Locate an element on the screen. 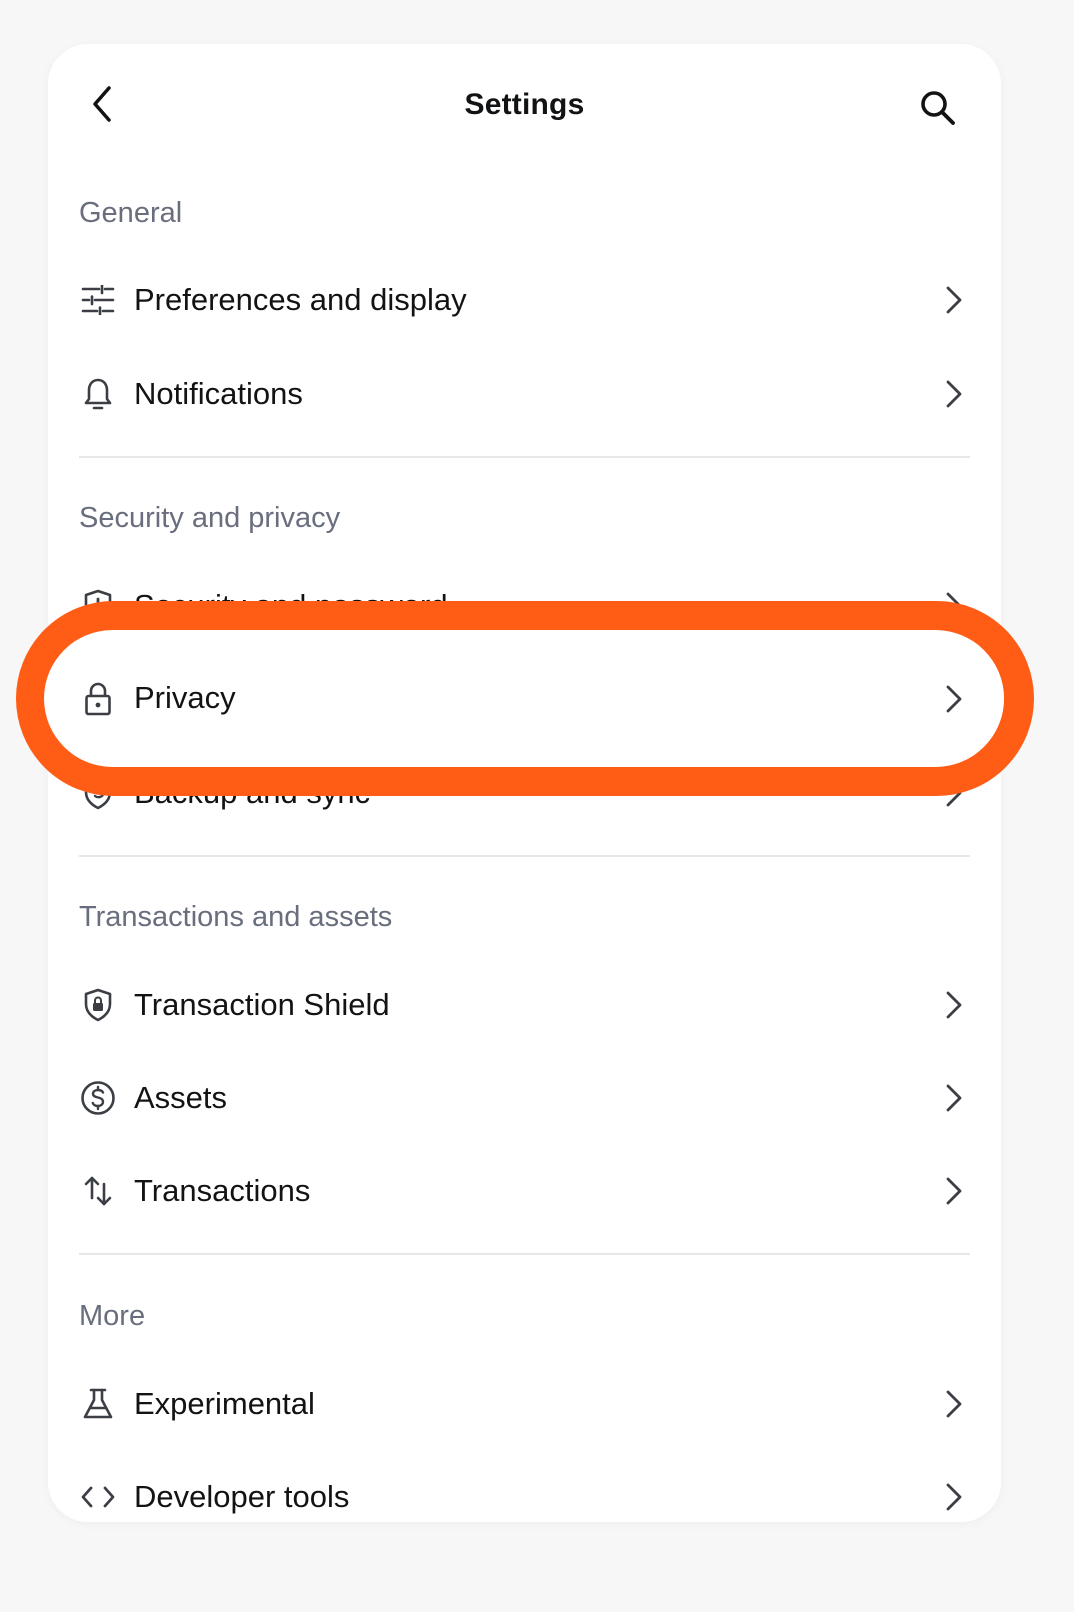 The width and height of the screenshot is (1074, 1612). settings-item-privacy: Privacy is located at coordinates (524, 699).